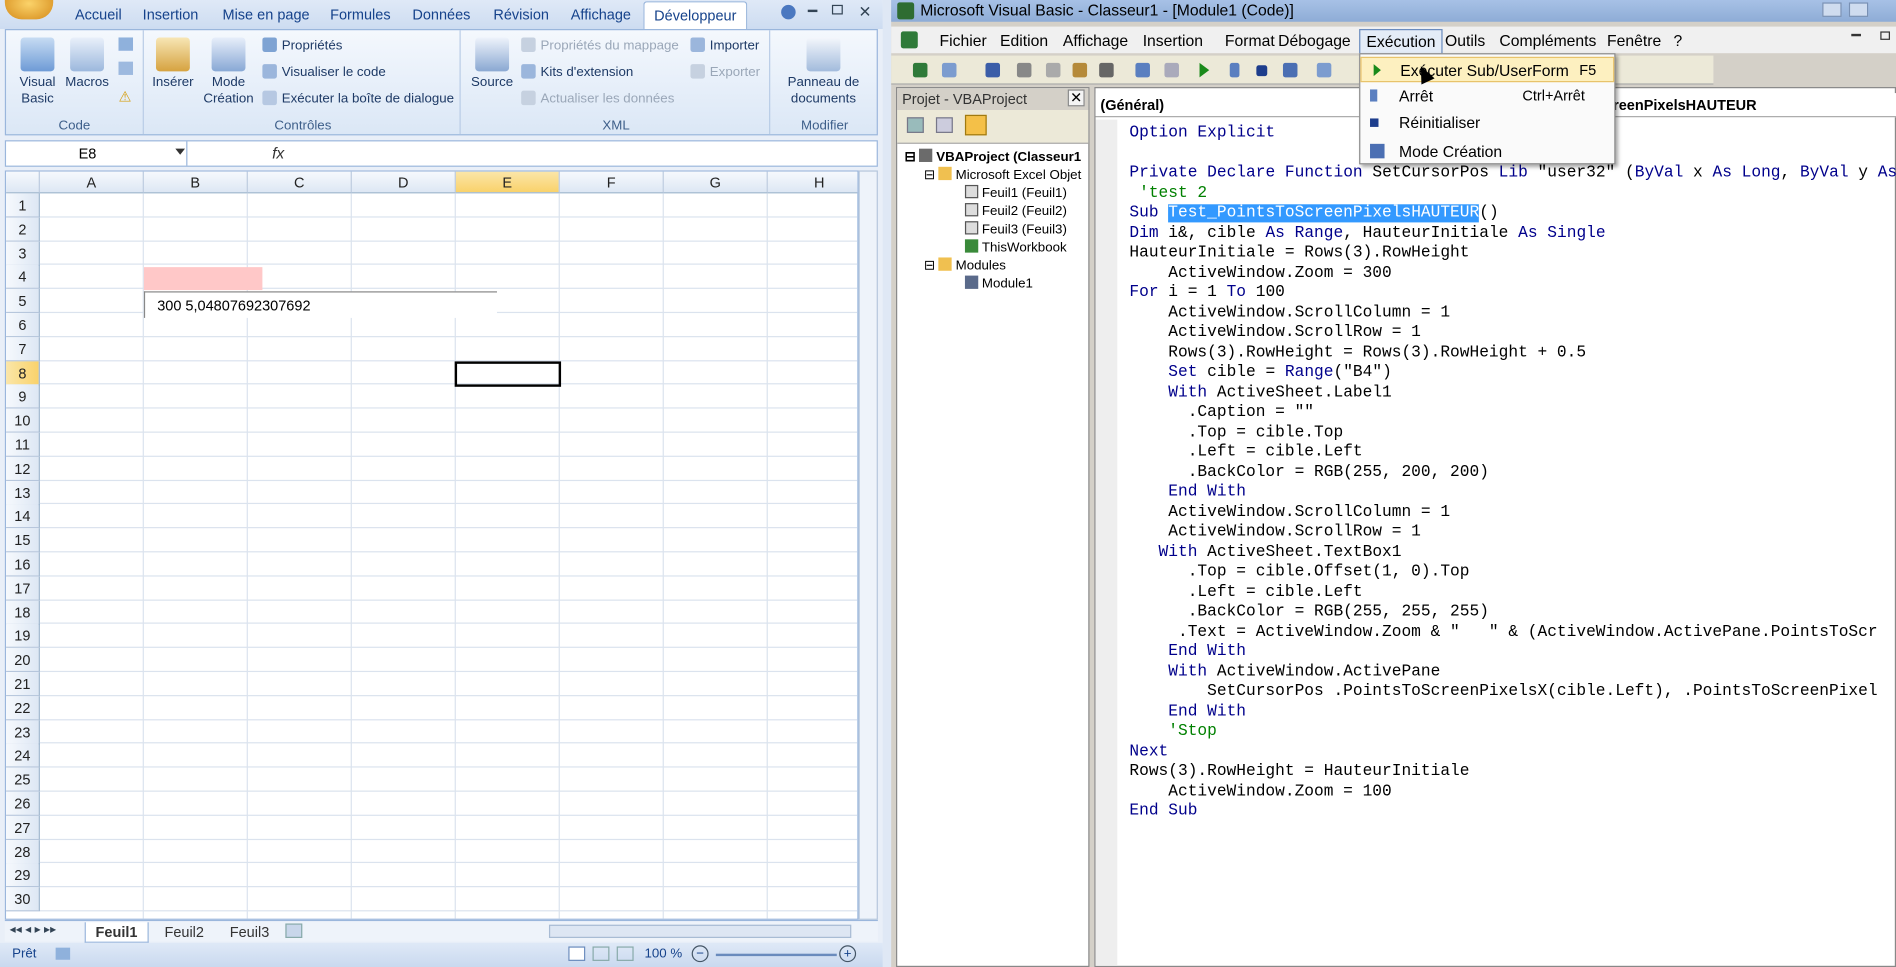 The width and height of the screenshot is (1896, 967). I want to click on row-header-9: 9, so click(23, 397).